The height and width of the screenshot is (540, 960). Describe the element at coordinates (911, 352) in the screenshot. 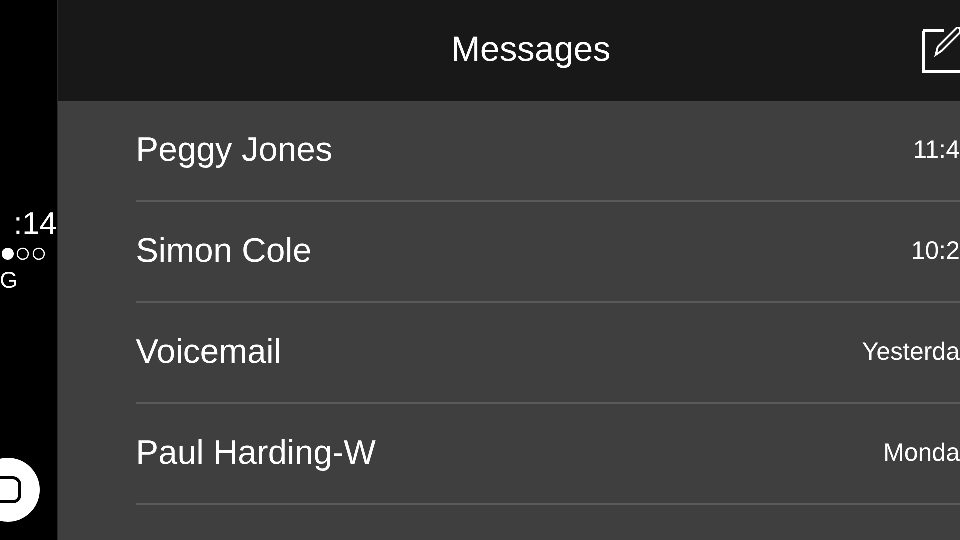

I see `message-time: Yesterda` at that location.